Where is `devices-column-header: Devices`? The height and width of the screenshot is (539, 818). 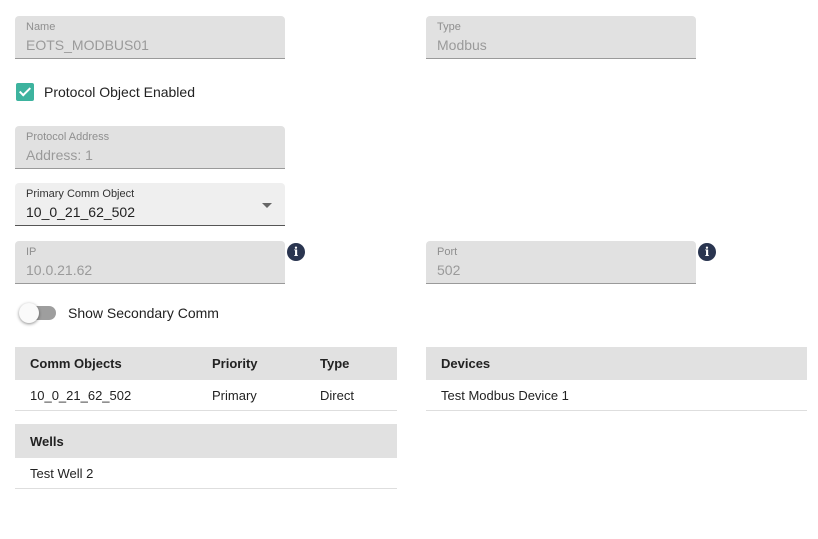
devices-column-header: Devices is located at coordinates (616, 363).